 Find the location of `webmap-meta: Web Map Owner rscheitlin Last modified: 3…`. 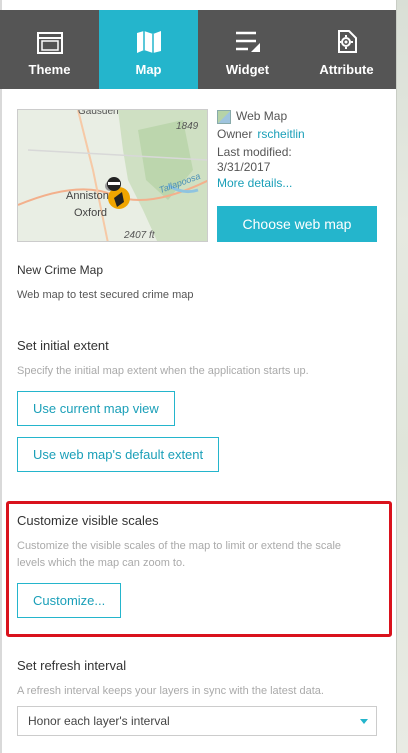

webmap-meta: Web Map Owner rscheitlin Last modified: 3… is located at coordinates (302, 150).